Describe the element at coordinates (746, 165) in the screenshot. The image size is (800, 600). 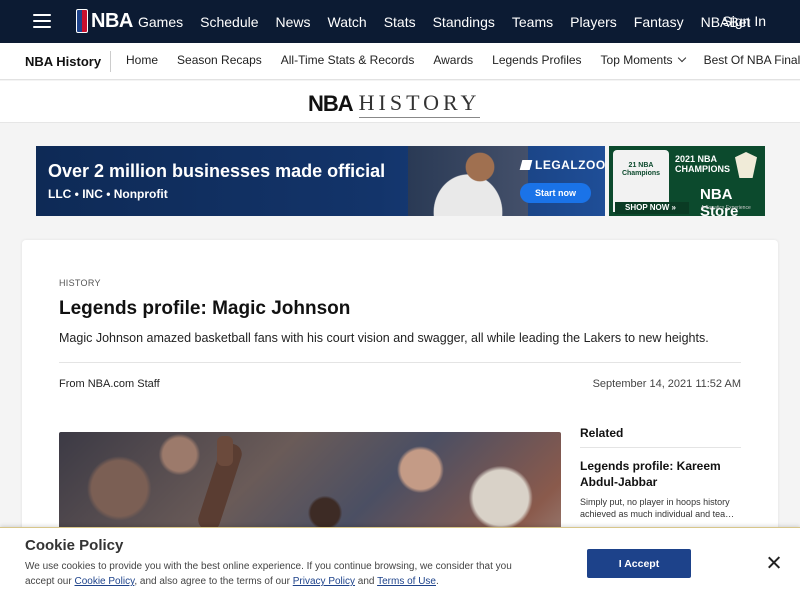
I see `bucks-logo-icon` at that location.